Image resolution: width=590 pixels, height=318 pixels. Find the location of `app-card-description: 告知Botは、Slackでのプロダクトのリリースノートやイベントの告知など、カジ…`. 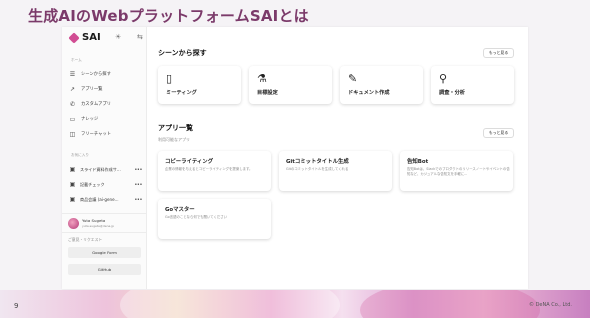

app-card-description: 告知Botは、Slackでのプロダクトのリリースノートやイベントの告知など、カジ… is located at coordinates (458, 171).